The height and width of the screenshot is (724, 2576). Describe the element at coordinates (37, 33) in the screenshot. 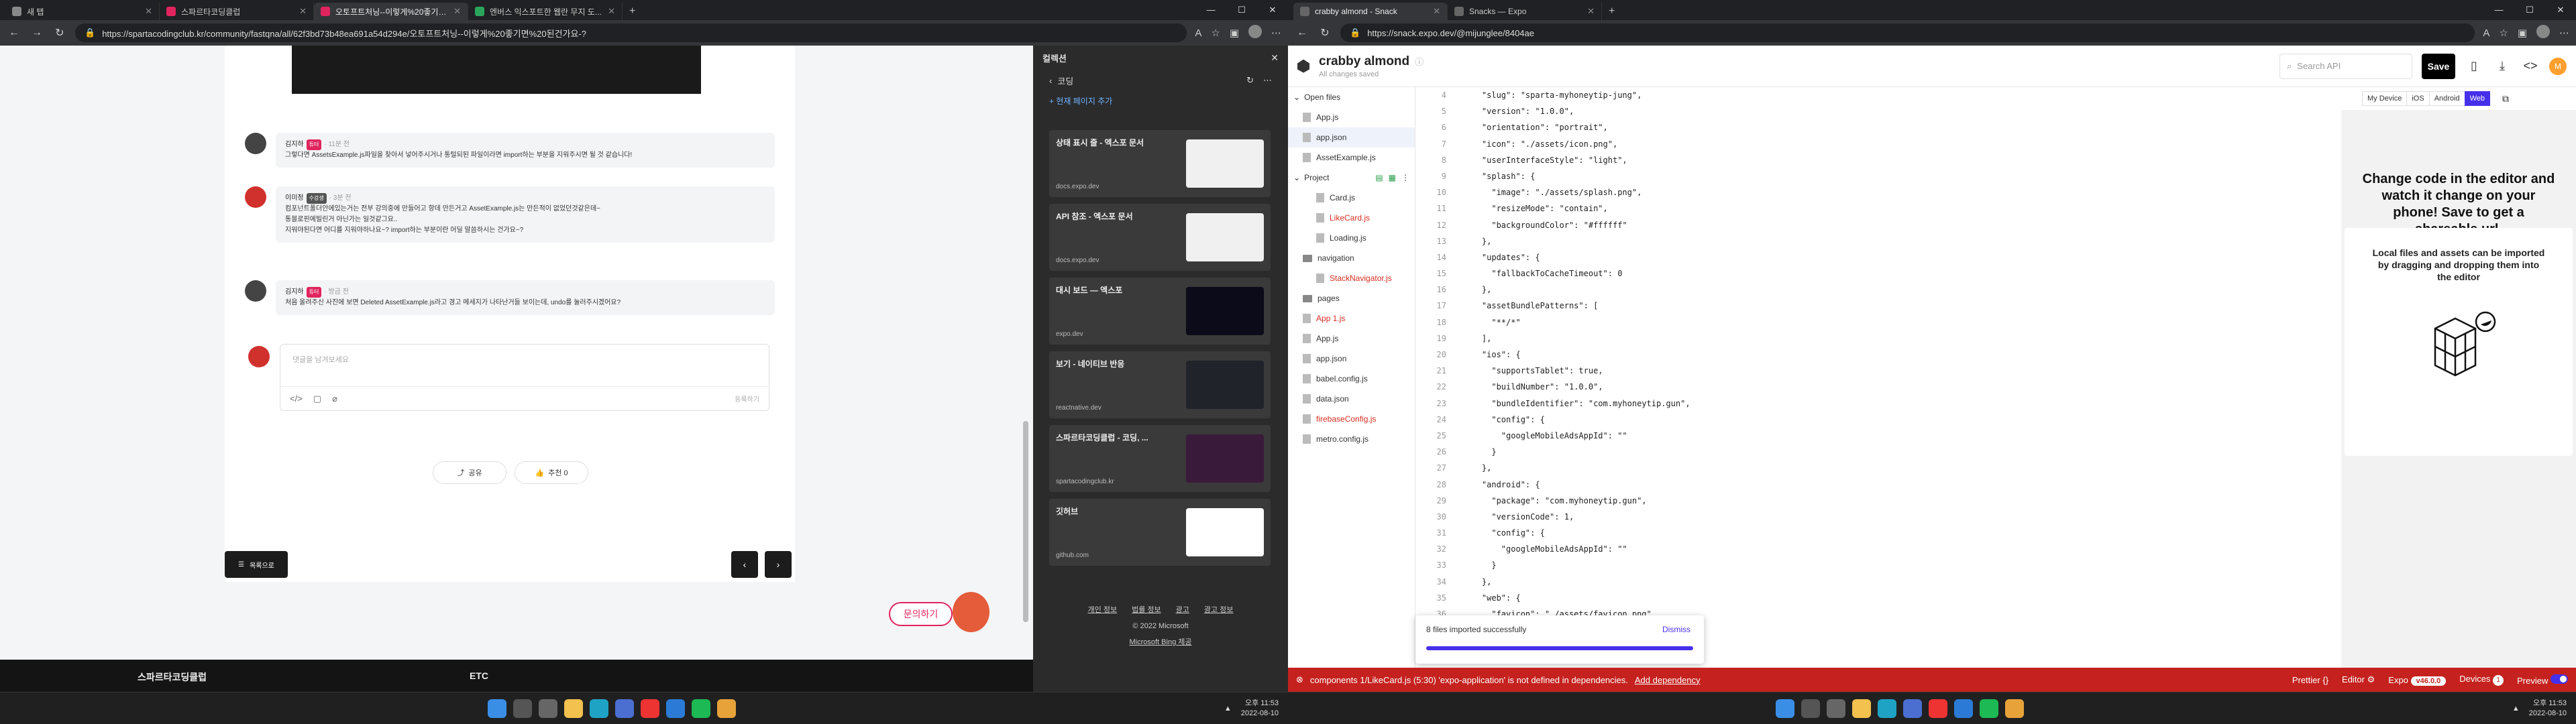

I see `forward-icon: →` at that location.